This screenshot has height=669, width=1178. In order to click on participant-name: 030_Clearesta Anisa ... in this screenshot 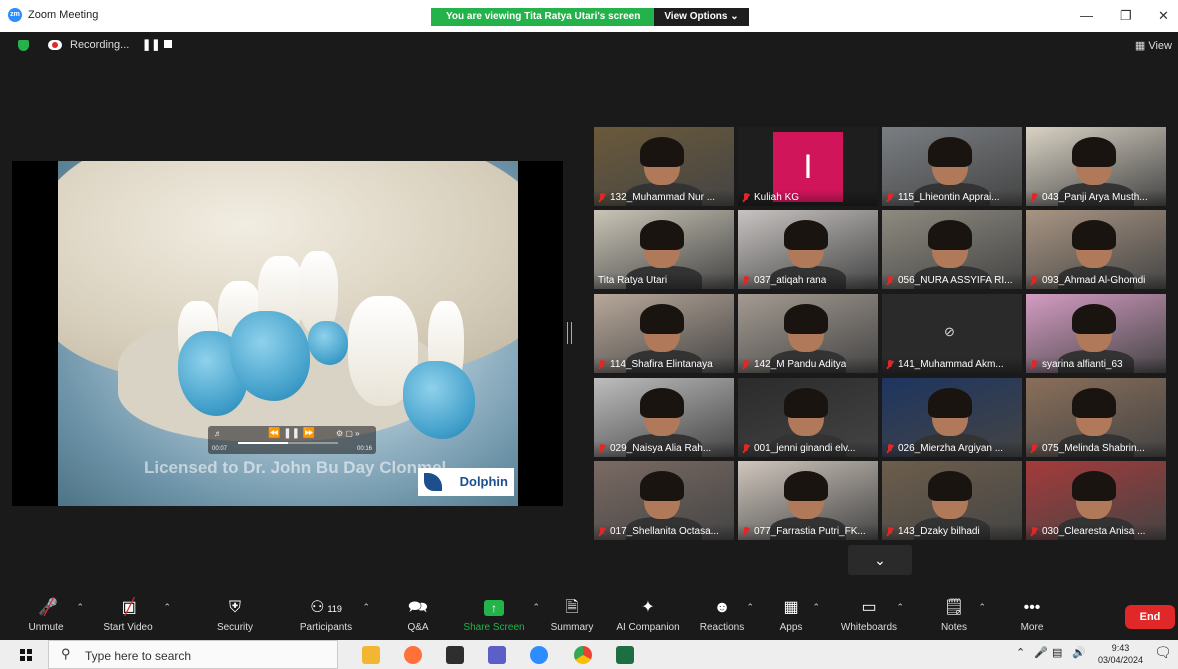, I will do `click(1094, 531)`.